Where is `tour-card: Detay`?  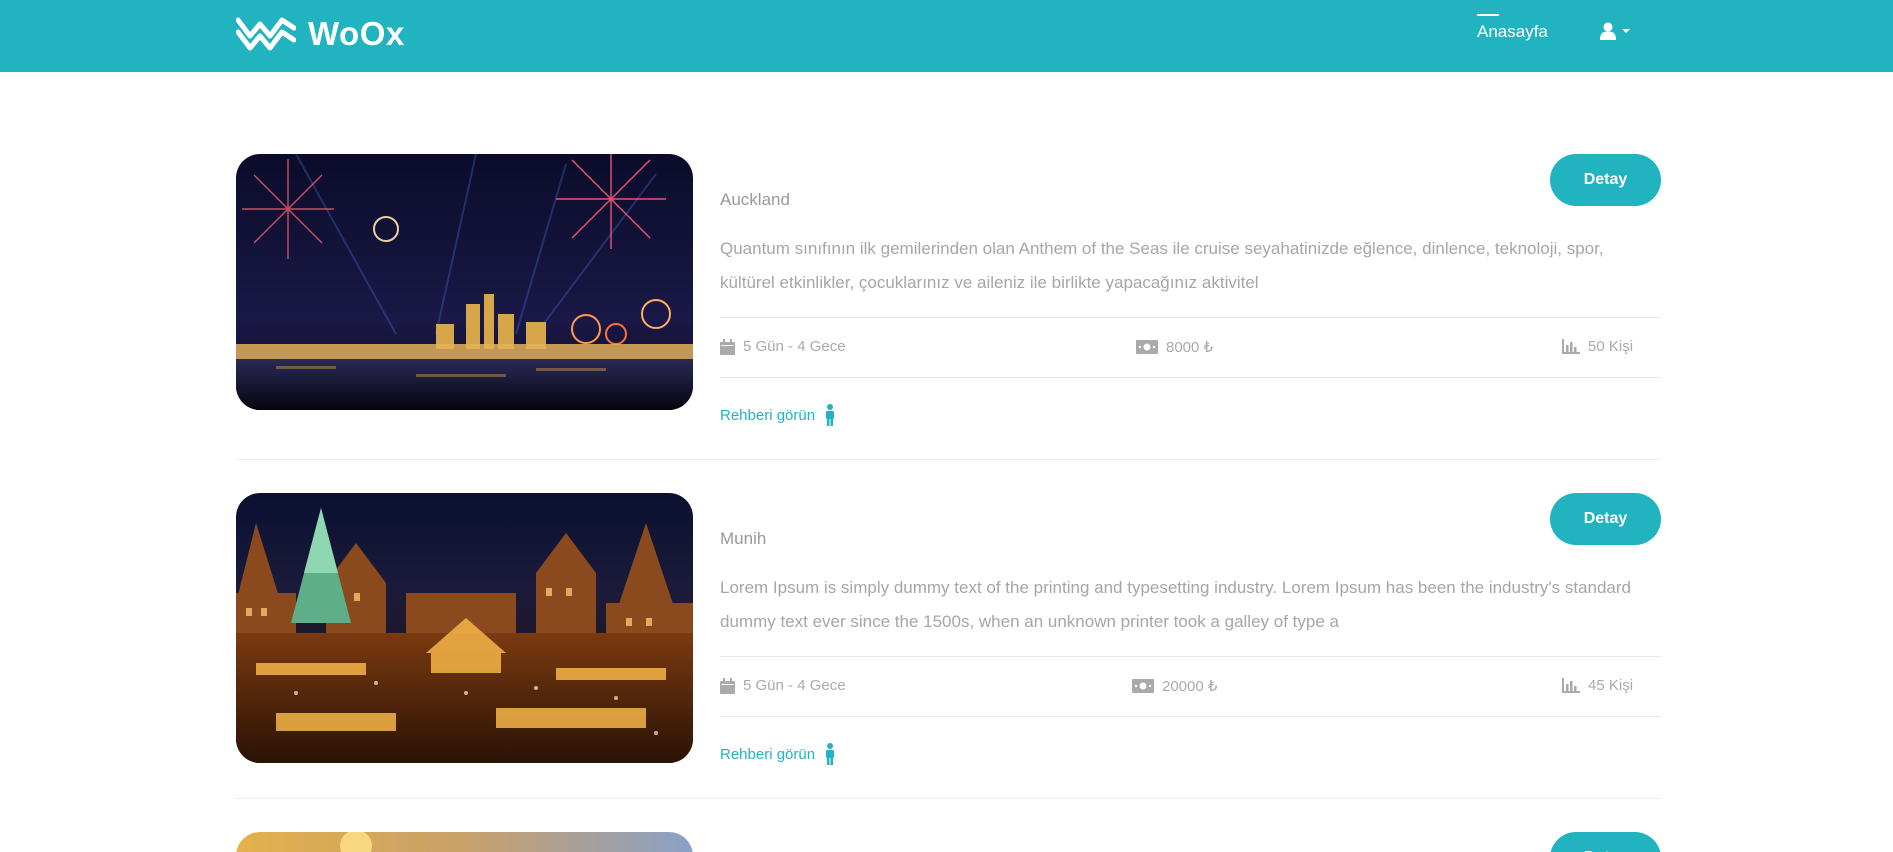 tour-card: Detay is located at coordinates (948, 842).